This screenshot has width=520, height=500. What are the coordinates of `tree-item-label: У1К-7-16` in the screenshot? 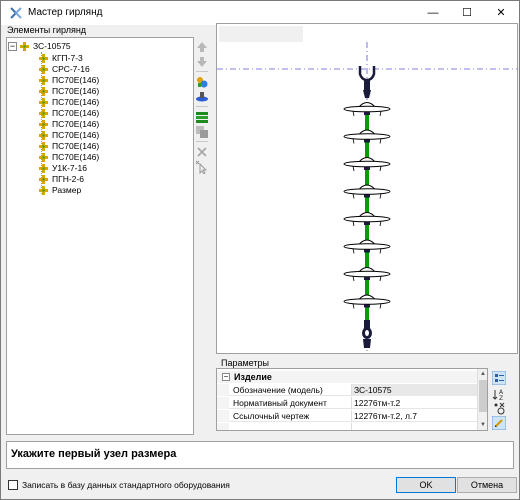 It's located at (69, 168).